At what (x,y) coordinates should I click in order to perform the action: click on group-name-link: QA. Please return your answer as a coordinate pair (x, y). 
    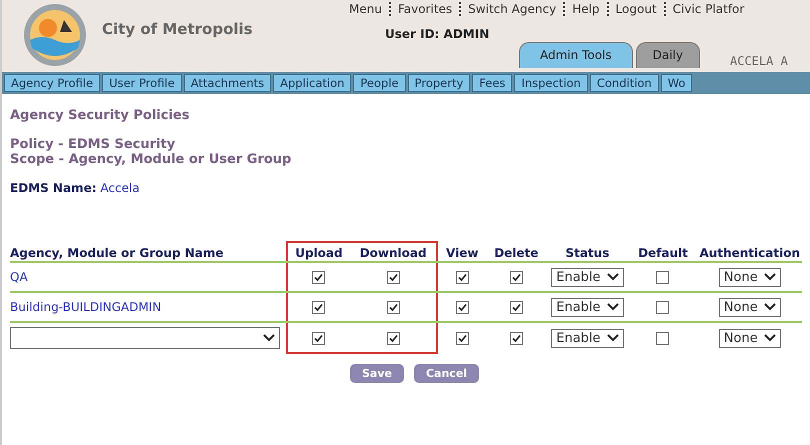
    Looking at the image, I should click on (19, 277).